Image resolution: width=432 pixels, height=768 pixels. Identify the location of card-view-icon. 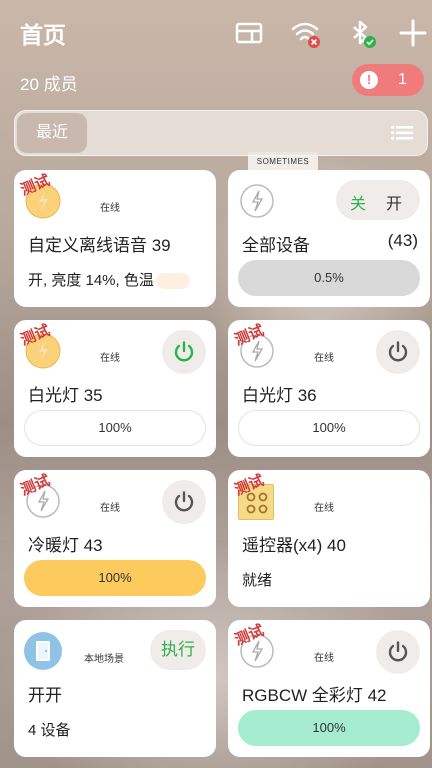
(249, 33).